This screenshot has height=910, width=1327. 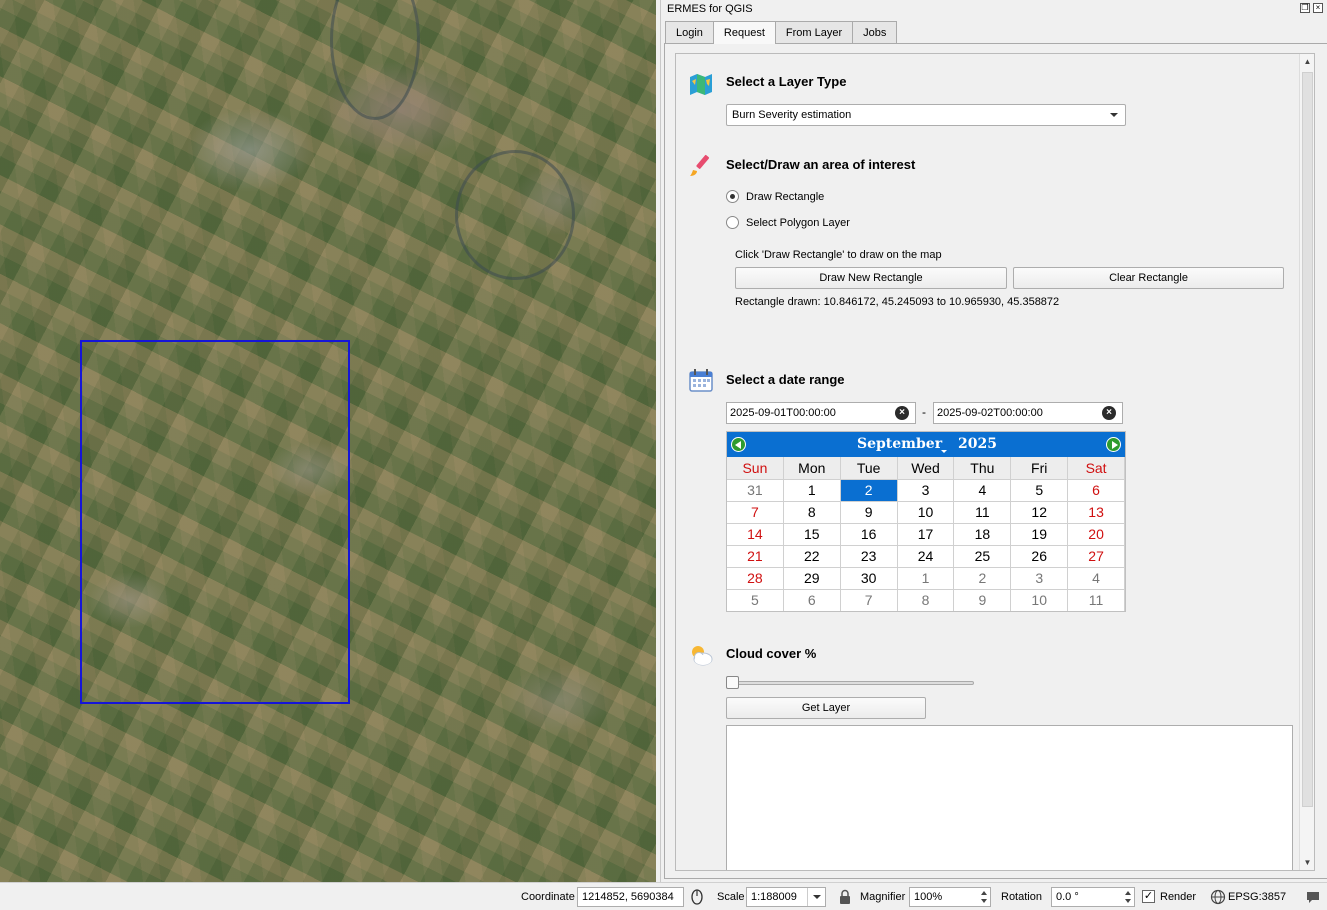 What do you see at coordinates (755, 556) in the screenshot?
I see `calendar-day: 21` at bounding box center [755, 556].